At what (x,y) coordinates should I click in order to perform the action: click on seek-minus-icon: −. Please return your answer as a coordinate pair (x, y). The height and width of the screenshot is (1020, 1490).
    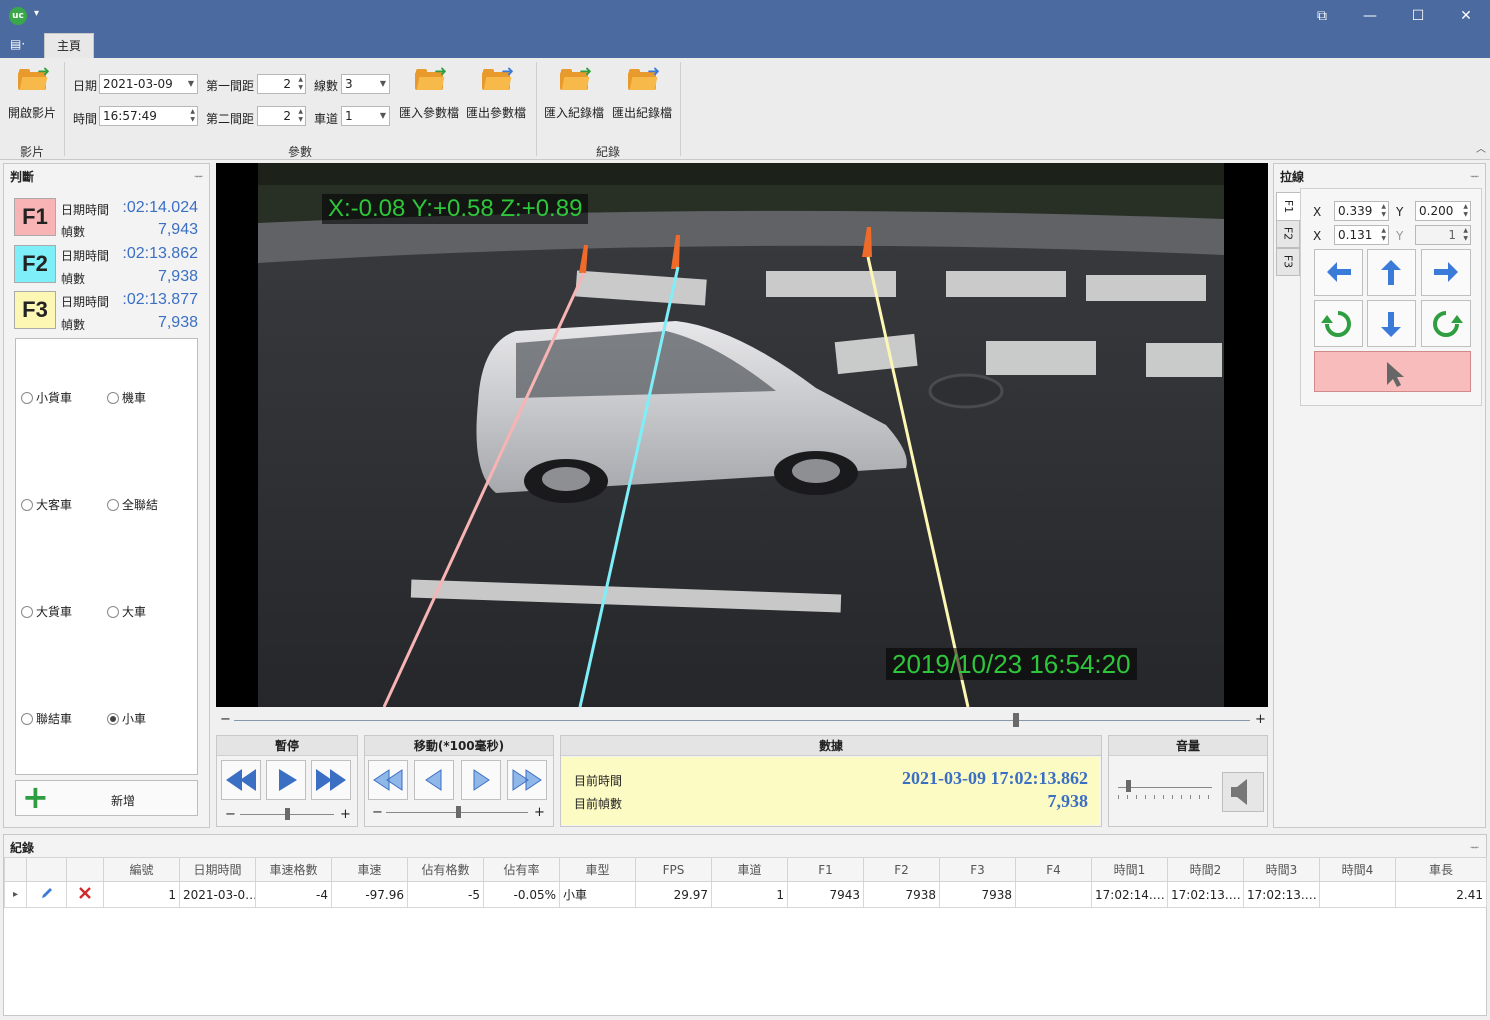
    Looking at the image, I should click on (225, 719).